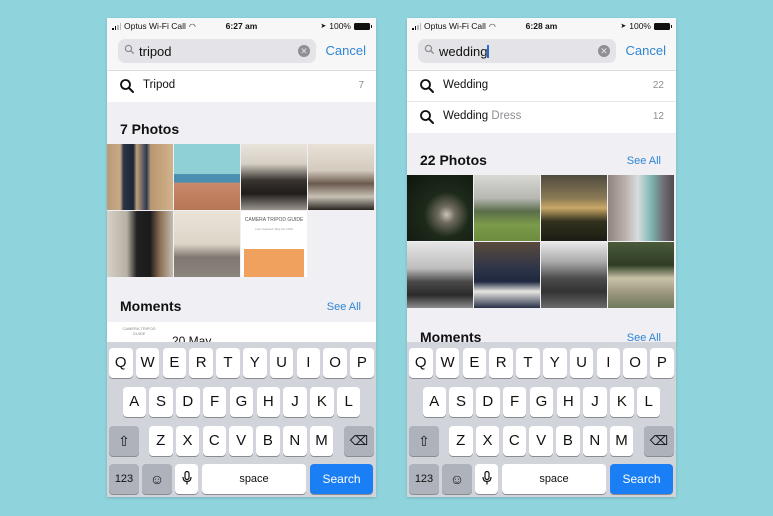  What do you see at coordinates (344, 307) in the screenshot?
I see `moments-see-all-link: See All` at bounding box center [344, 307].